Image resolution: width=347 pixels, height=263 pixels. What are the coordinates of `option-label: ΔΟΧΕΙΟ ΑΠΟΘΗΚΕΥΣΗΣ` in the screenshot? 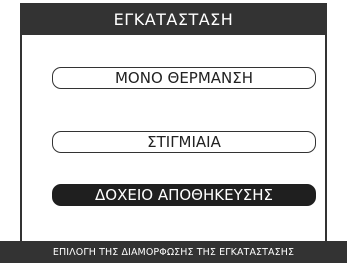 It's located at (184, 195).